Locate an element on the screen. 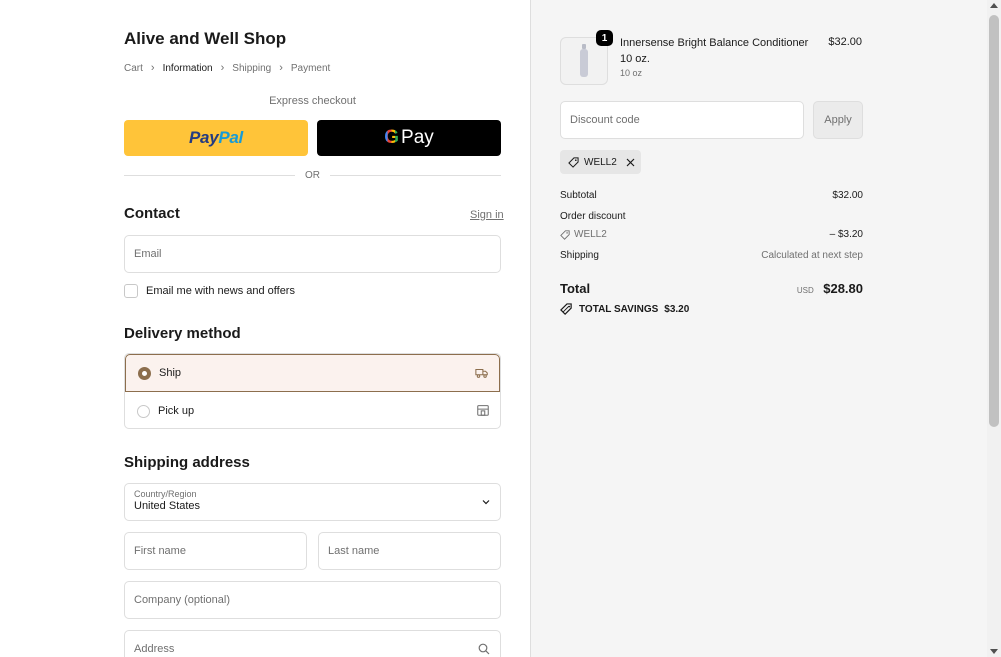 This screenshot has width=1001, height=657. breadcrumb-payment: Payment is located at coordinates (310, 68).